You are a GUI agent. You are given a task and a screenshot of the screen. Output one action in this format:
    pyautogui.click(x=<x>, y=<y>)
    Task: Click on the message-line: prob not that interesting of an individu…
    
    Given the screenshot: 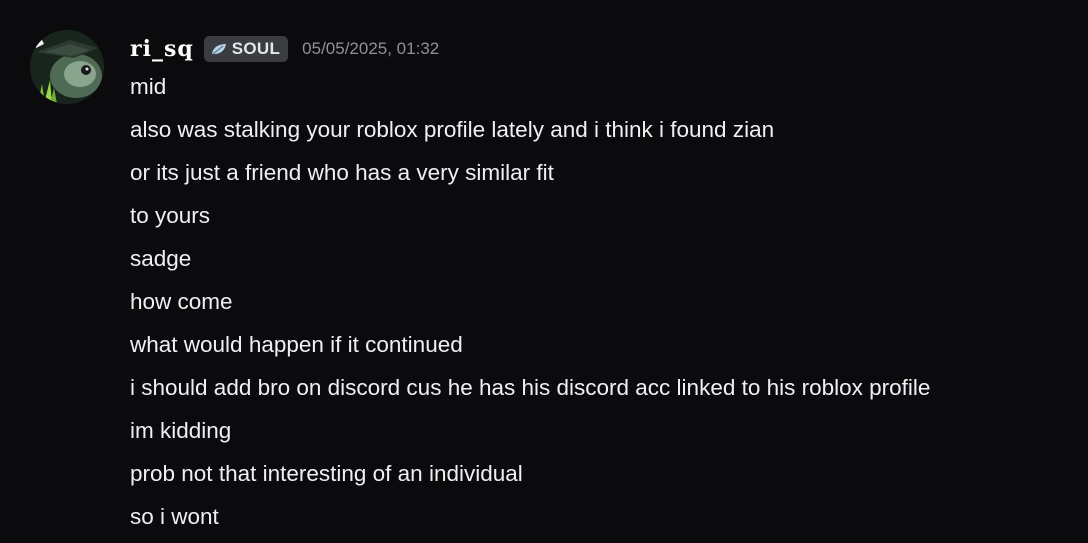 What is the action you would take?
    pyautogui.click(x=326, y=473)
    